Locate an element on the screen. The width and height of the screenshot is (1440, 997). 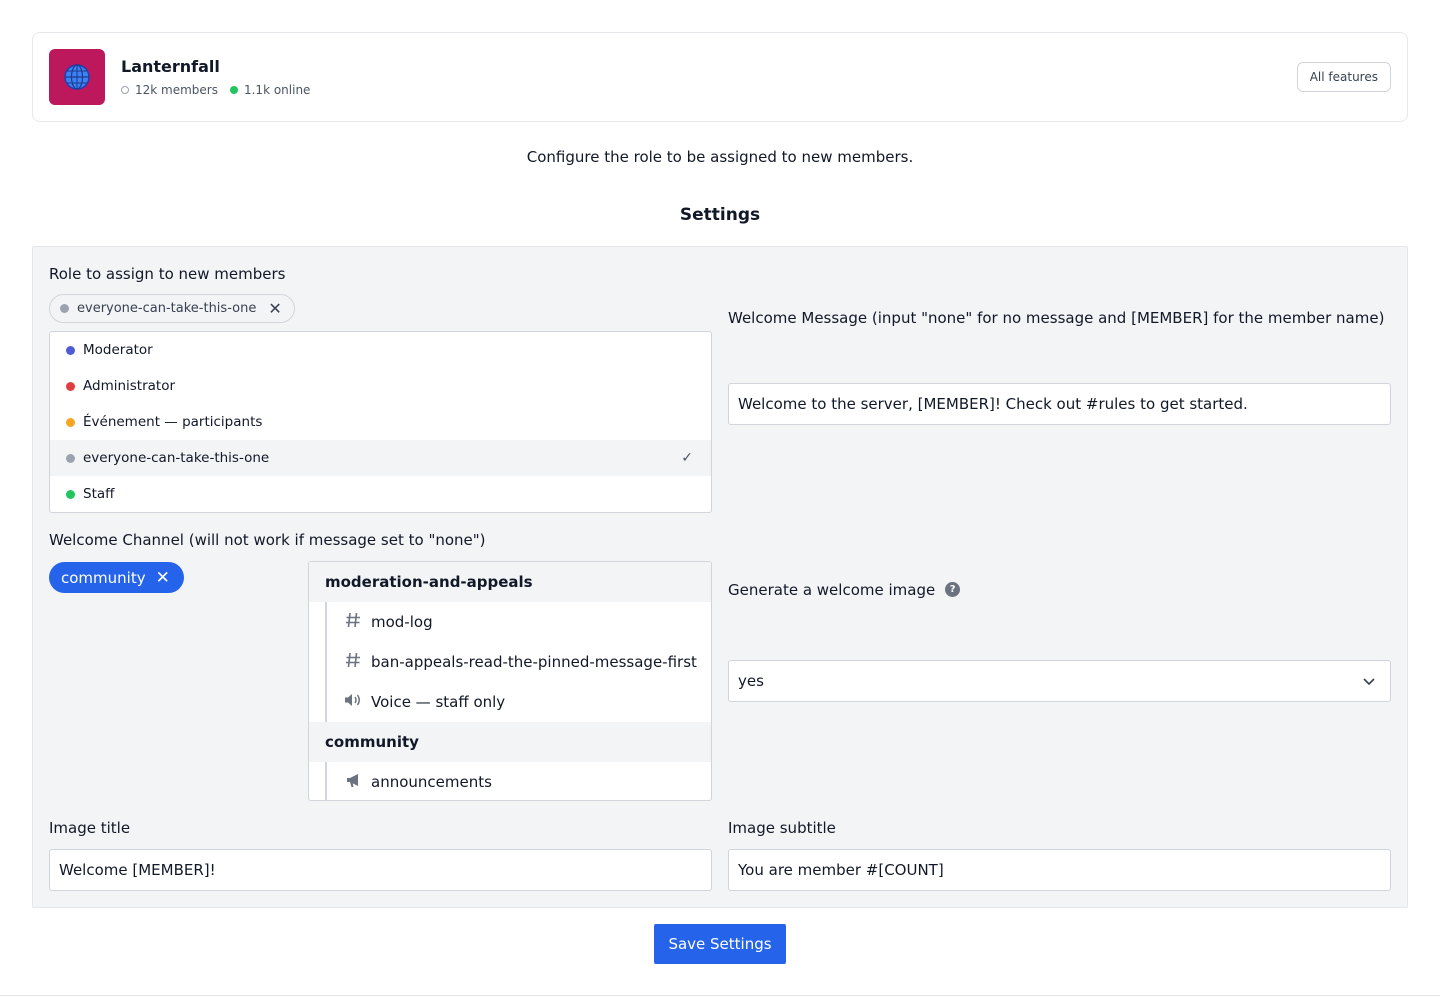
image-subtitle-input: You are member #[COUNT] is located at coordinates (1059, 870).